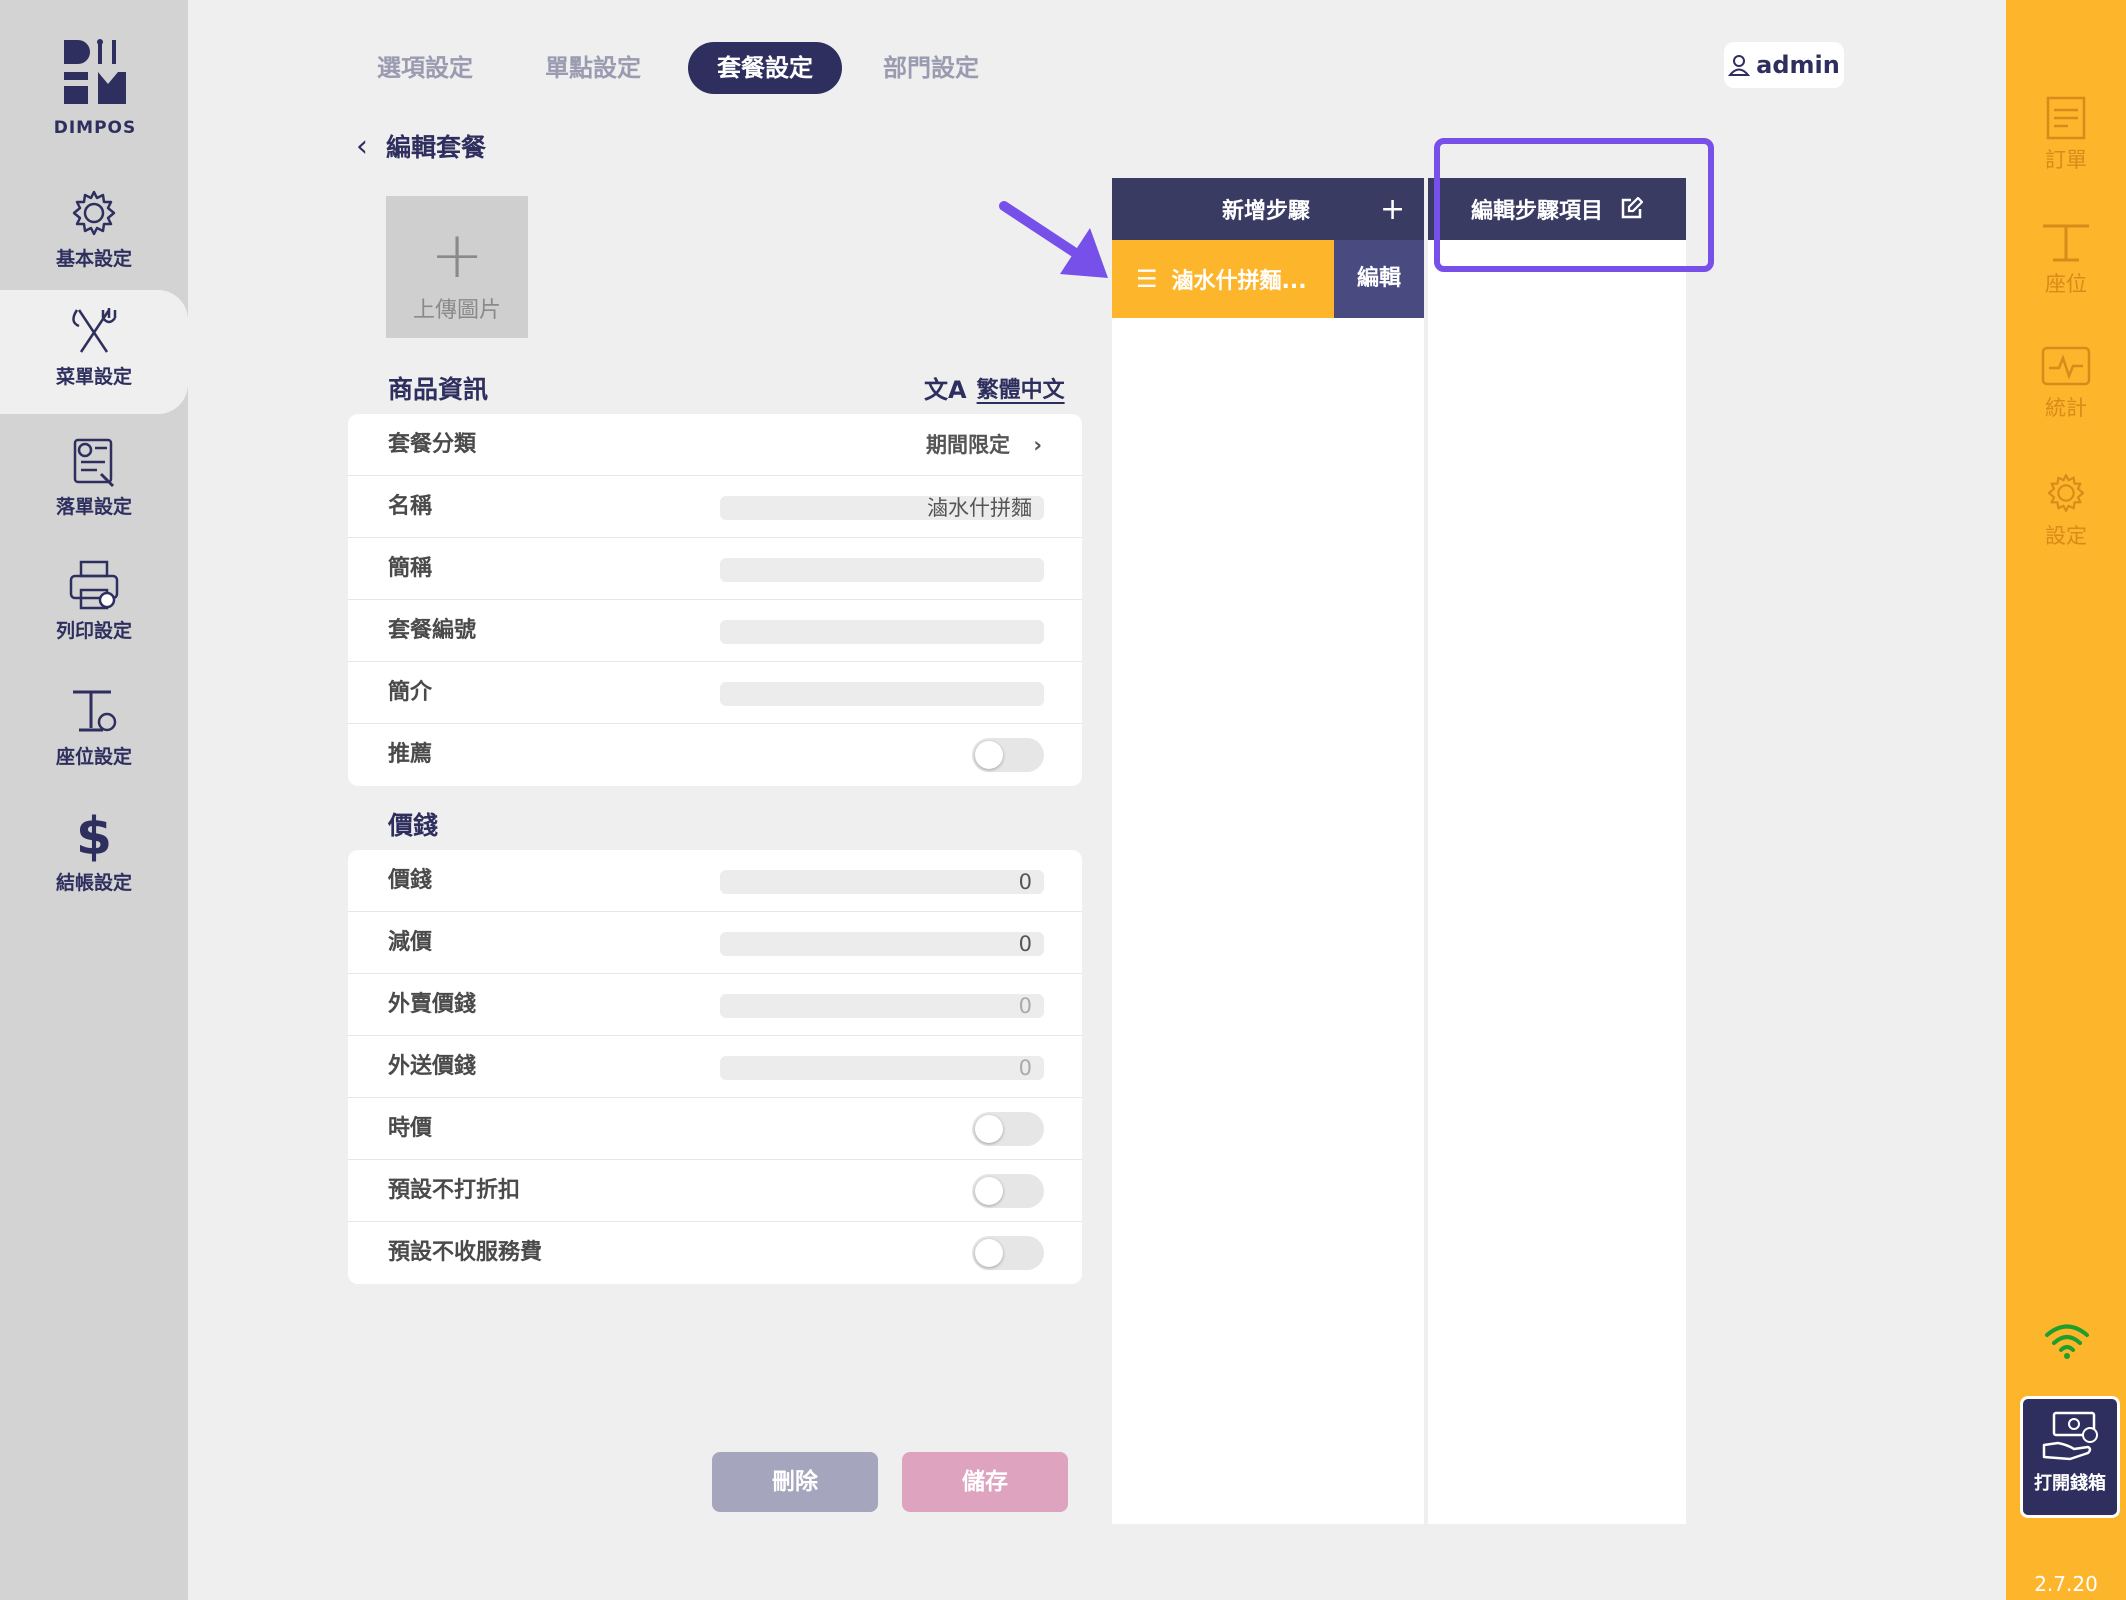 The height and width of the screenshot is (1600, 2126). Describe the element at coordinates (456, 310) in the screenshot. I see `upload-label: 上傳圖片` at that location.